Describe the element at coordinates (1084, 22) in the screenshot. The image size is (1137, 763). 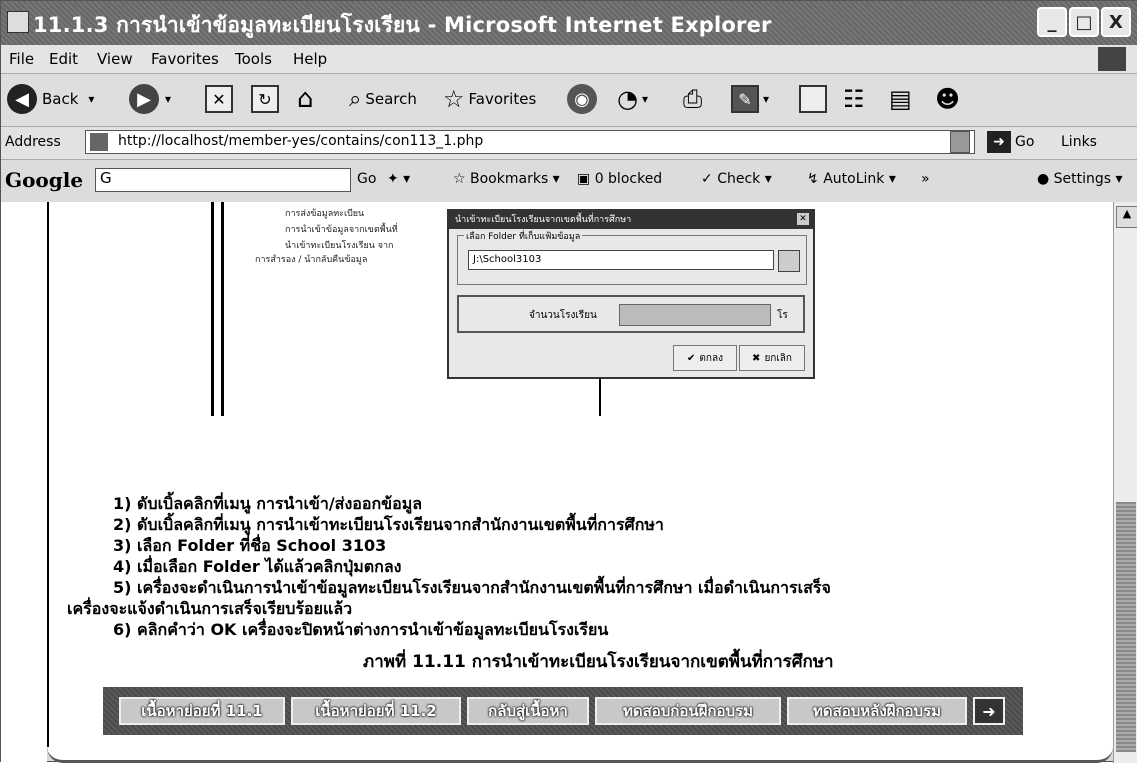
I see `maximize-button: □` at that location.